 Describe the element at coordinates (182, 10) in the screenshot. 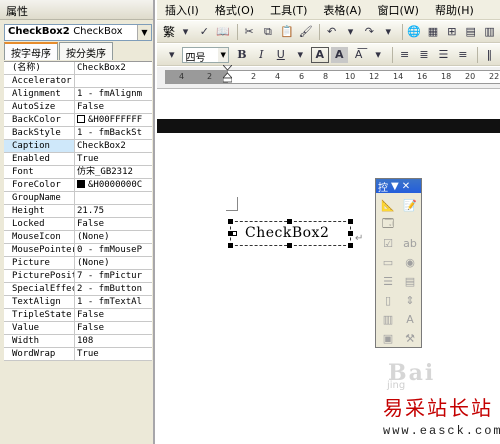

I see `menu-insert: 插入(I)` at that location.